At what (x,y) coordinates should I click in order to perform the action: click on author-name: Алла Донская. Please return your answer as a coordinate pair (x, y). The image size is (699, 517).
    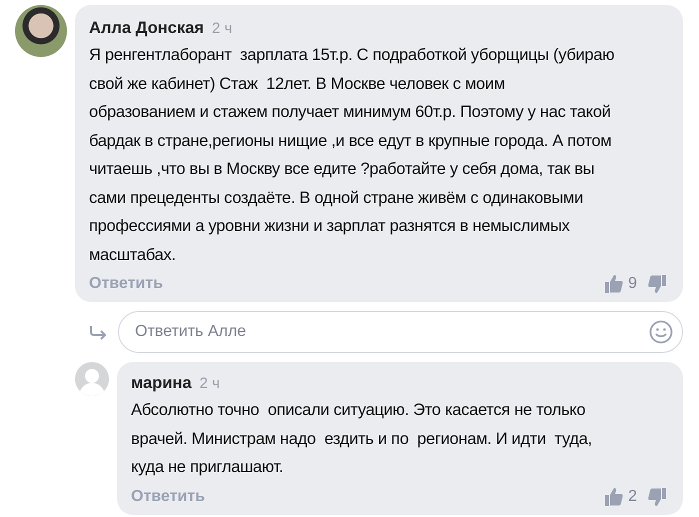
    Looking at the image, I should click on (146, 28).